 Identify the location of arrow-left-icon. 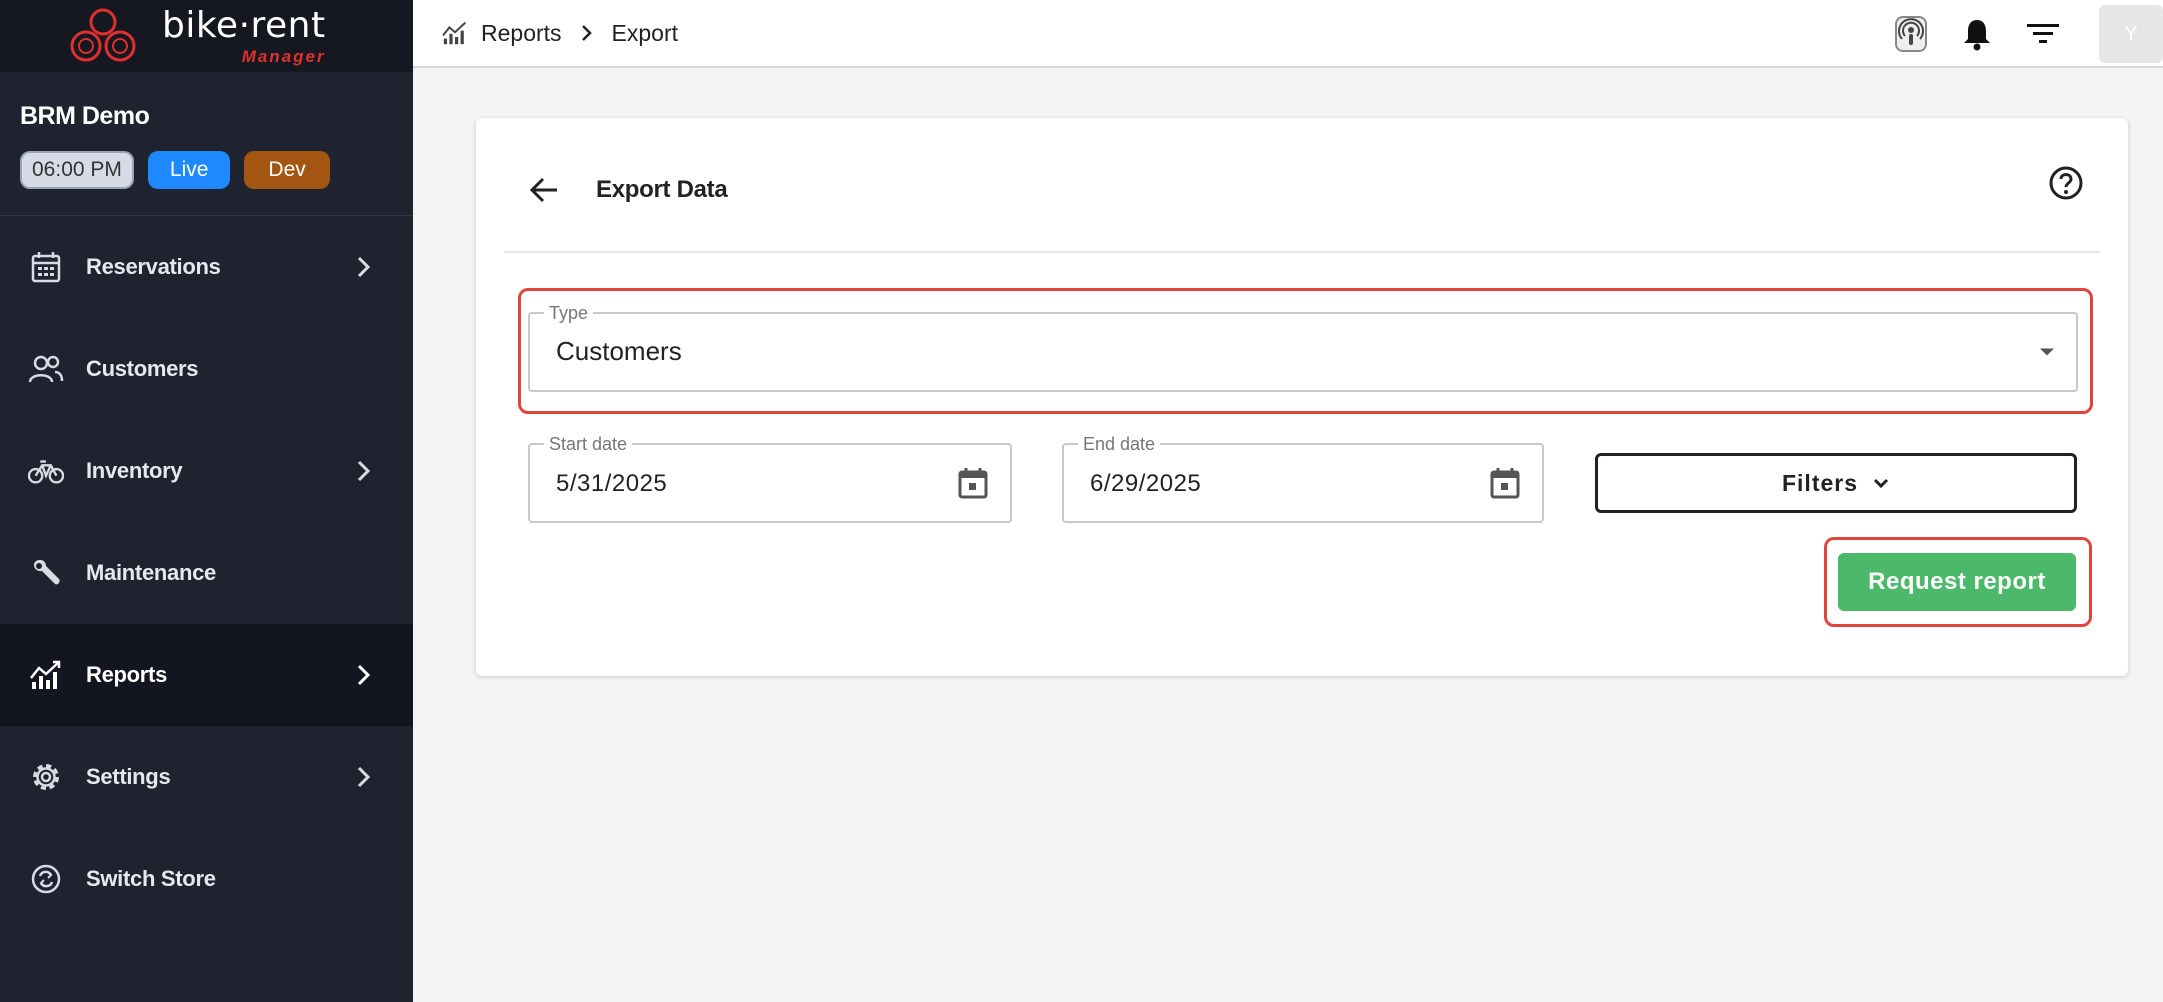
(543, 190).